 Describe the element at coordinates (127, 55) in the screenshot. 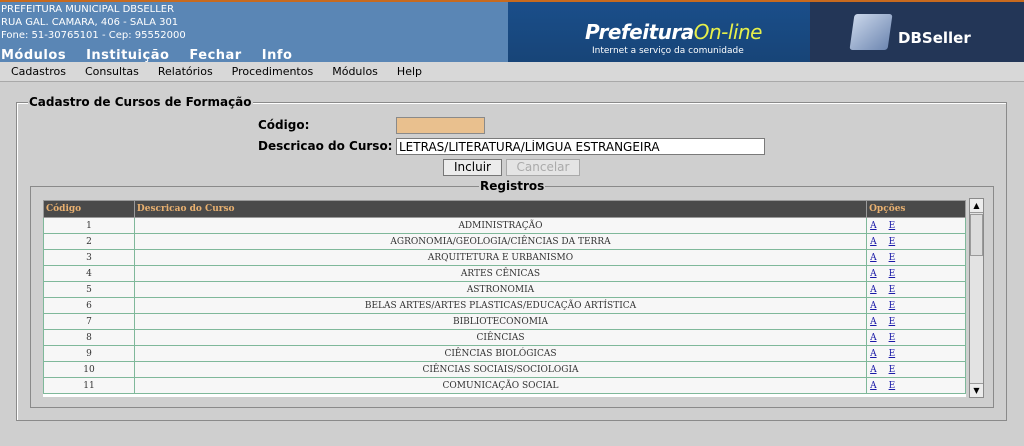

I see `main-menu-instituicao: Instituição` at that location.